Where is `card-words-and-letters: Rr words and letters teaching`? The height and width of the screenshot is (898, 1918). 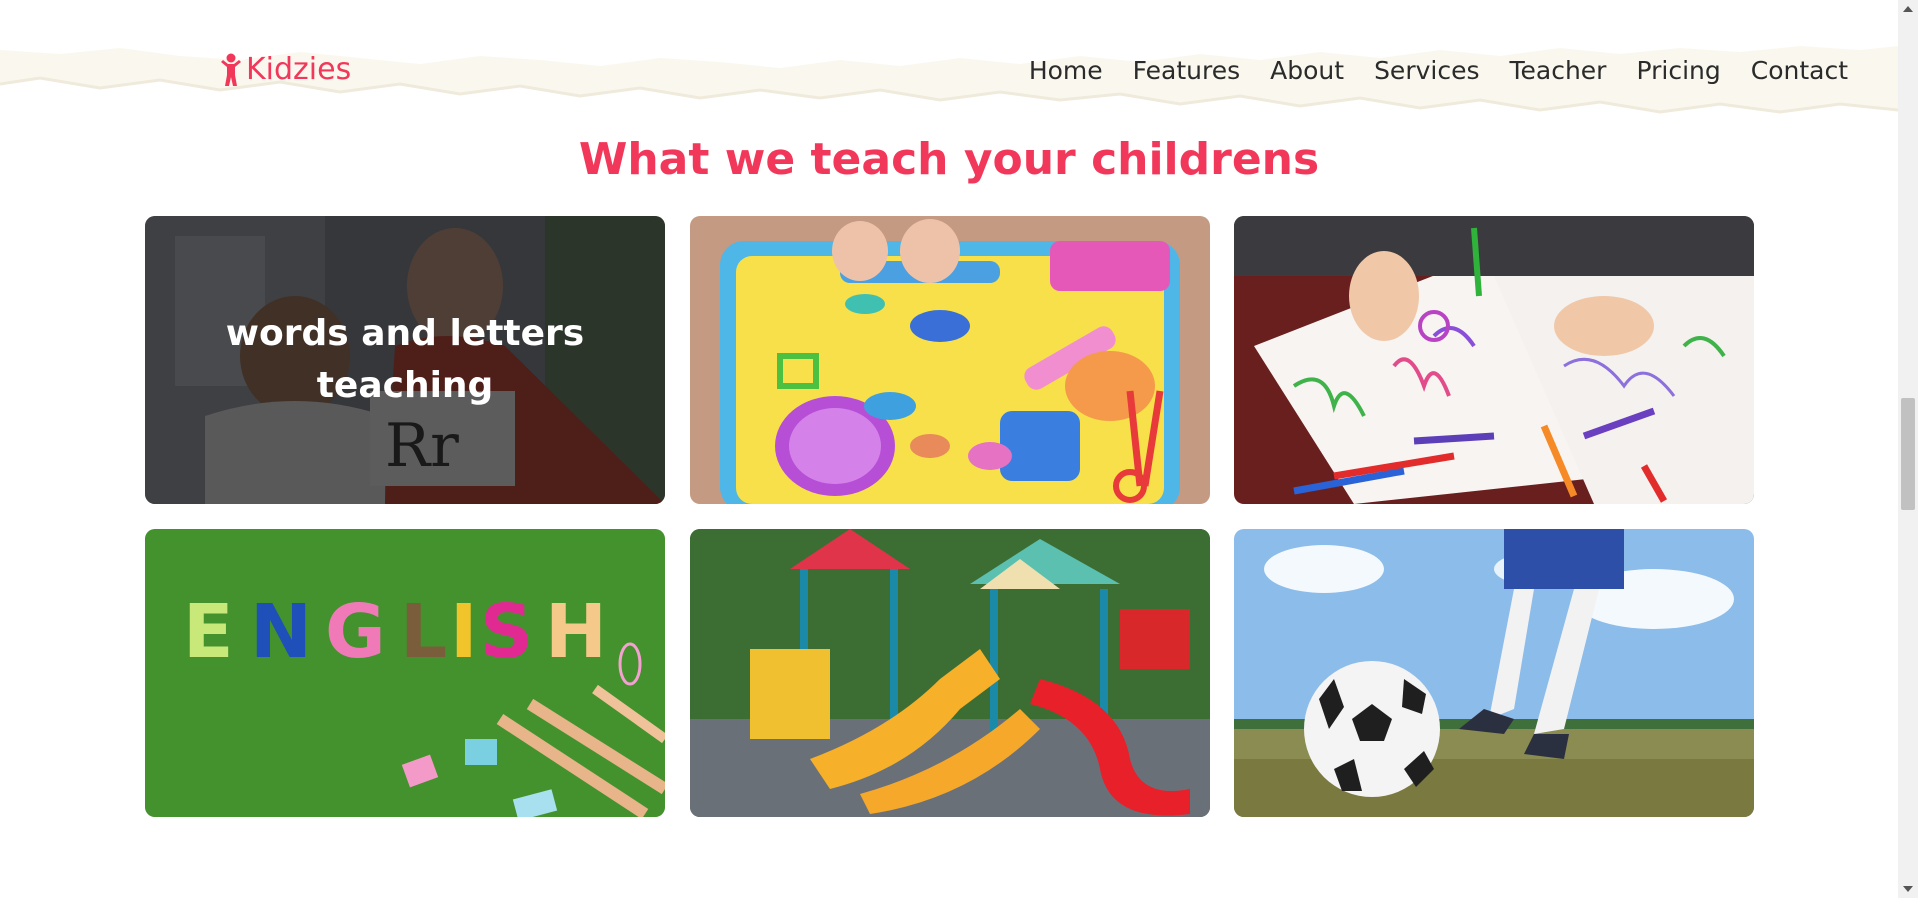
card-words-and-letters: Rr words and letters teaching is located at coordinates (405, 360).